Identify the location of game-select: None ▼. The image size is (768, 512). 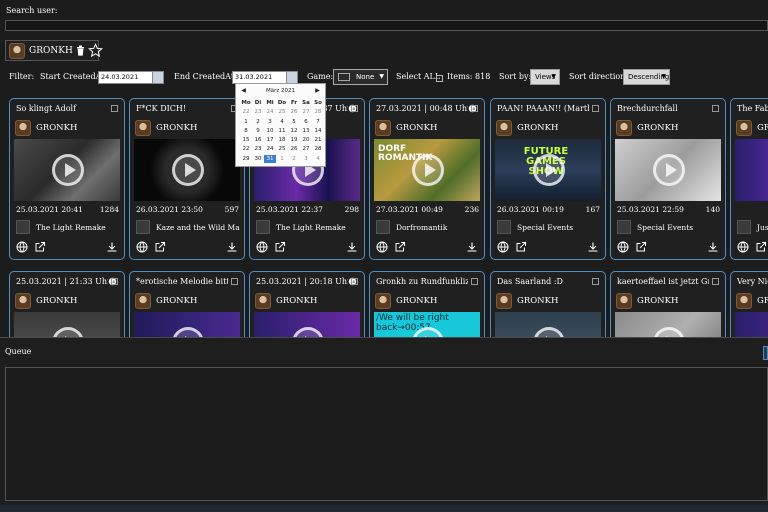
(360, 77).